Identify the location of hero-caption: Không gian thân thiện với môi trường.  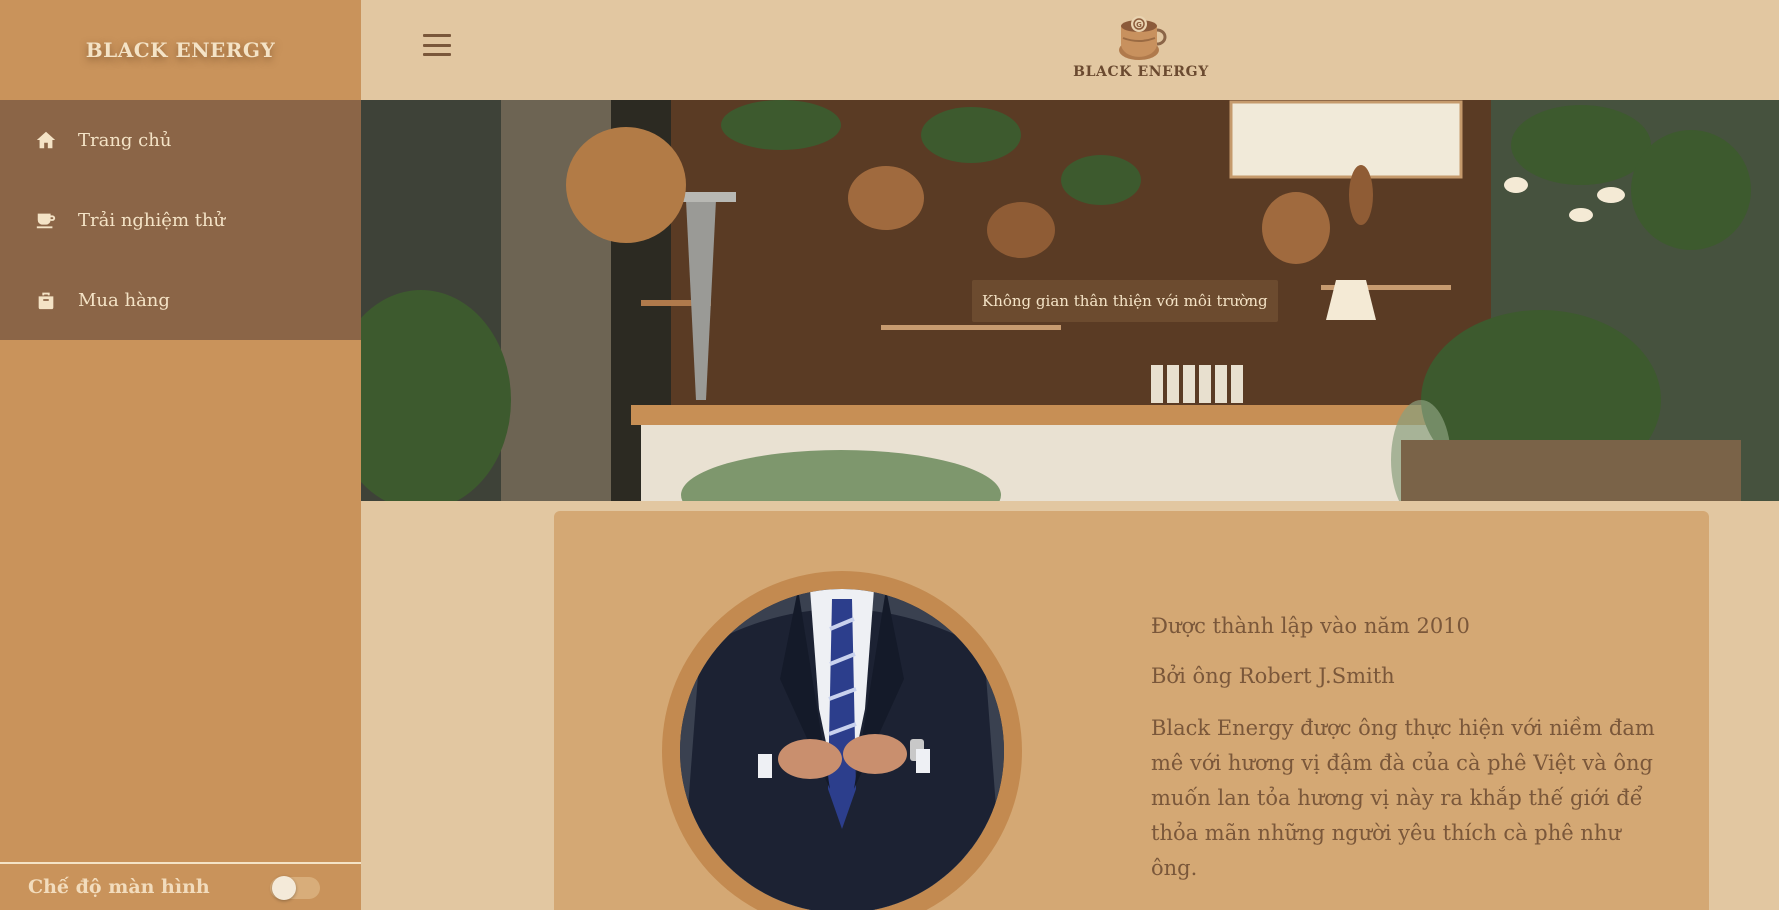
(1125, 301).